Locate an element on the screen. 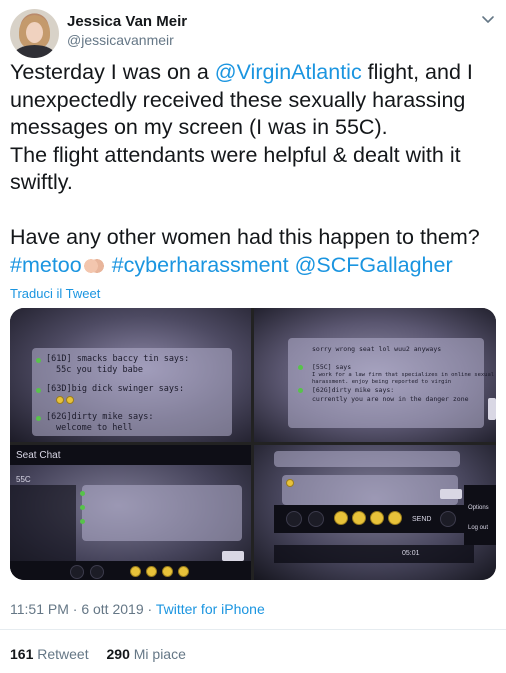 This screenshot has height=673, width=506. retweet-label: Retweet is located at coordinates (63, 654).